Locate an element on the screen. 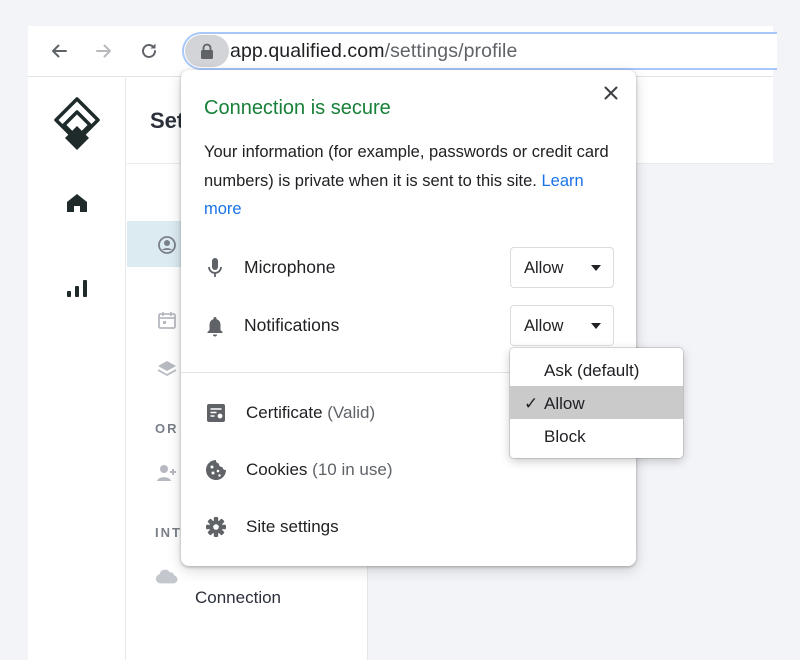 The width and height of the screenshot is (800, 660). dropdown-option-allow: ✓ Allow is located at coordinates (596, 402).